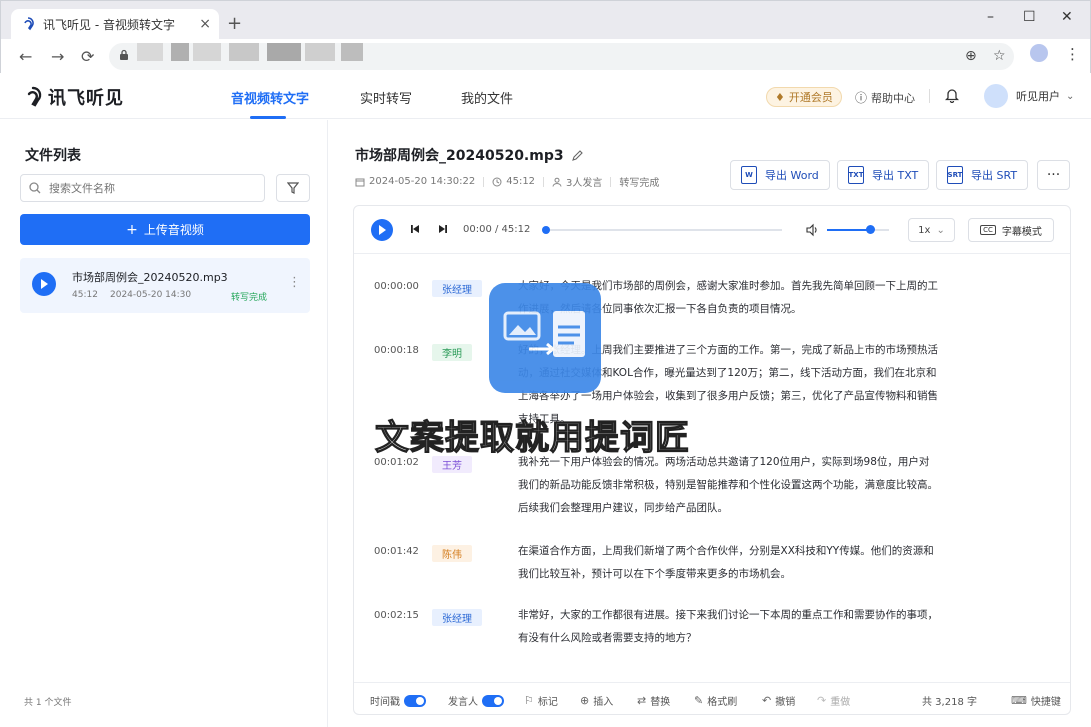 This screenshot has height=727, width=1091. I want to click on user-menu: 听见用户 ⌄, so click(1029, 96).